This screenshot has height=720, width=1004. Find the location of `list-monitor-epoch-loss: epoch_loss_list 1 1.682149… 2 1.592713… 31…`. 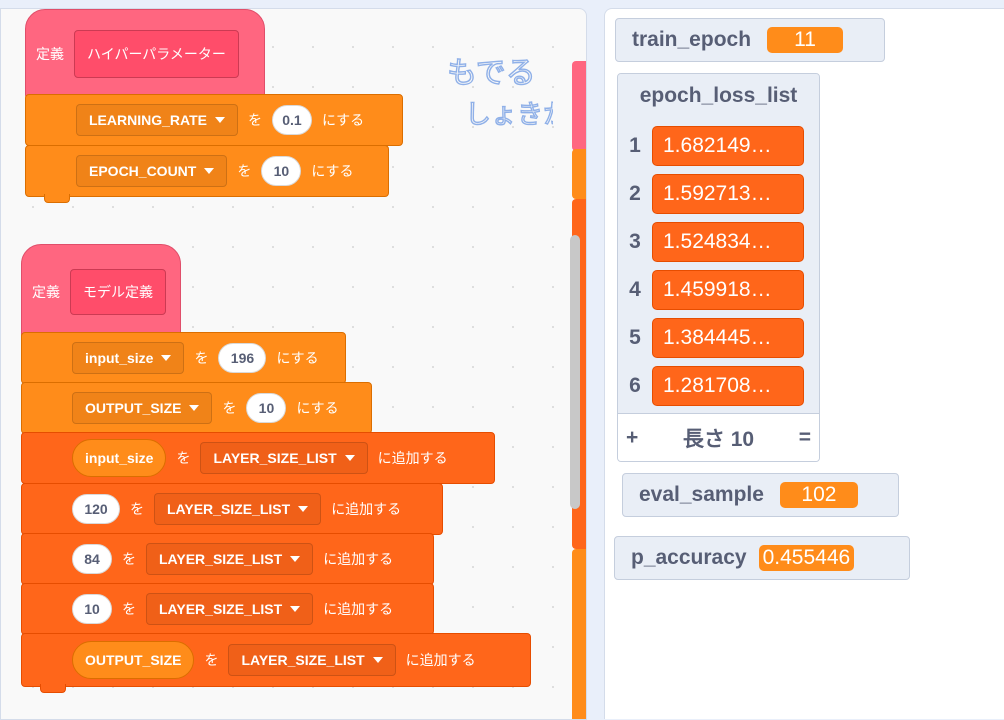

list-monitor-epoch-loss: epoch_loss_list 1 1.682149… 2 1.592713… 31… is located at coordinates (718, 267).